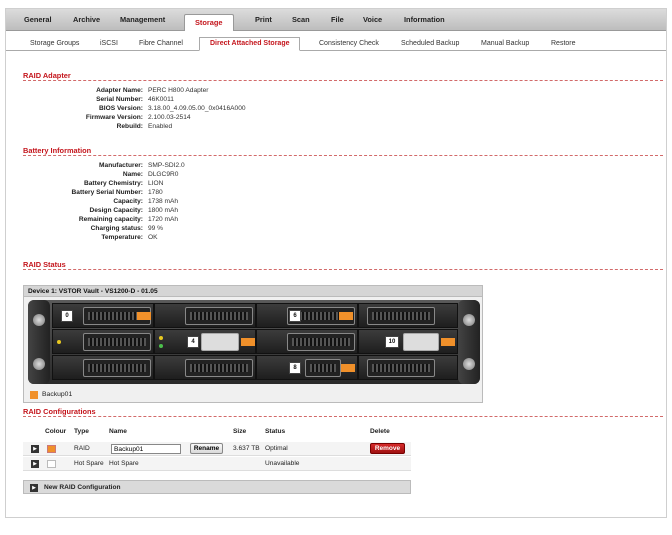  Describe the element at coordinates (119, 90) in the screenshot. I see `adapter-name-label: Adapter Name:` at that location.